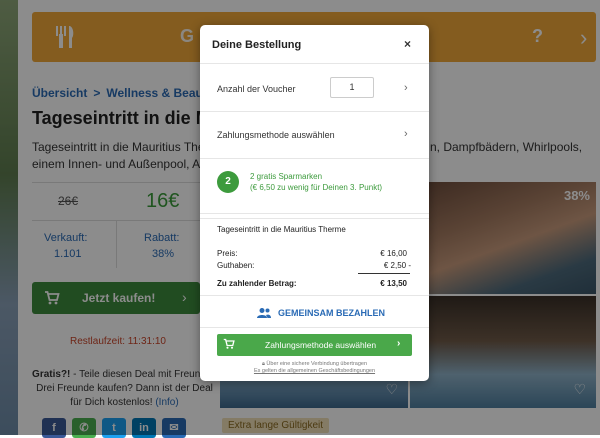 The width and height of the screenshot is (600, 438). Describe the element at coordinates (228, 182) in the screenshot. I see `sparmarken-count-badge: 2` at that location.